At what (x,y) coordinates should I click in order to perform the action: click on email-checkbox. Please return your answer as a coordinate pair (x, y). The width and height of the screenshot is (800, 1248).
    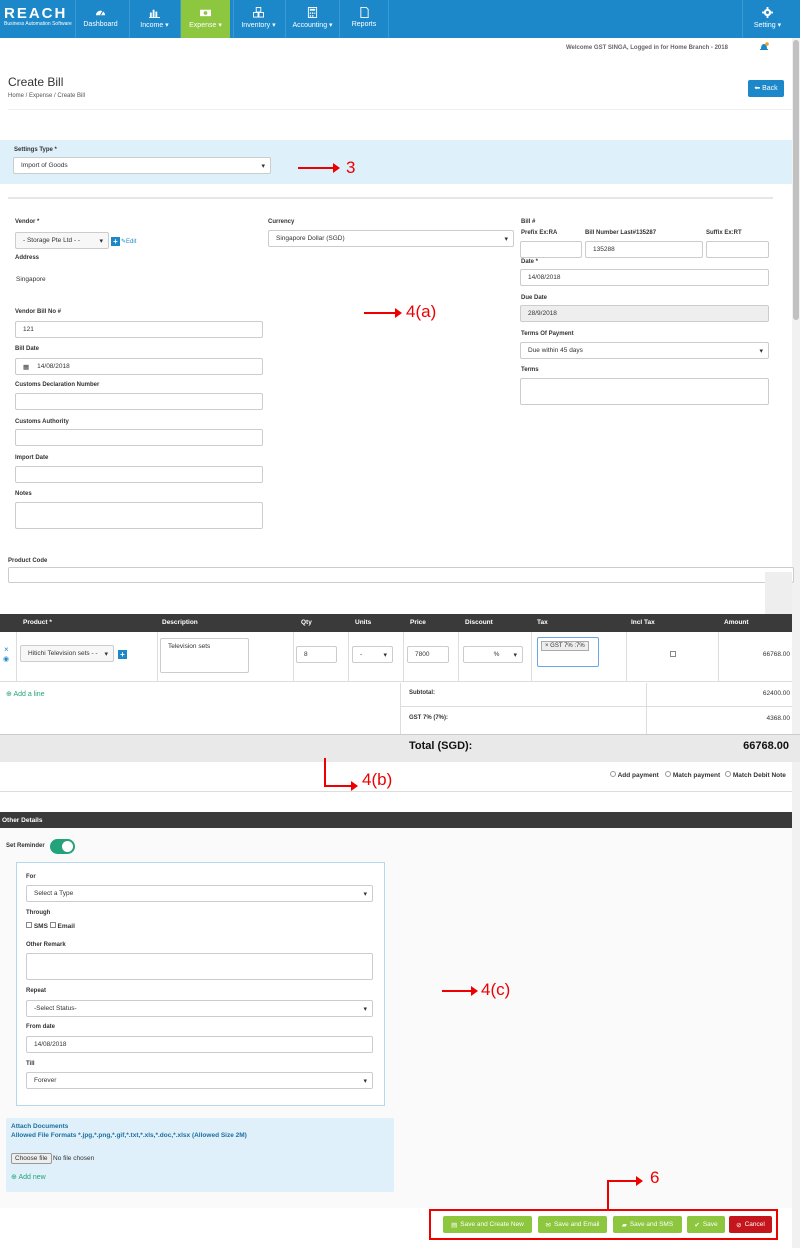
    Looking at the image, I should click on (52, 925).